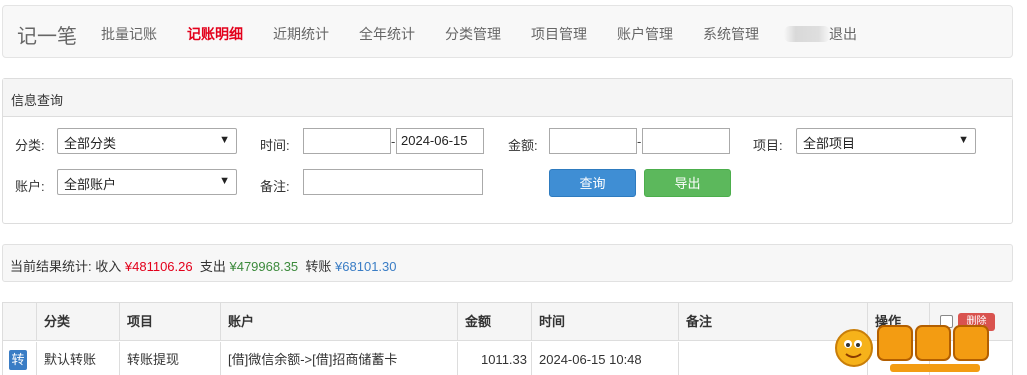 The height and width of the screenshot is (375, 1027). Describe the element at coordinates (366, 266) in the screenshot. I see `transfer-value: ¥68101.30` at that location.